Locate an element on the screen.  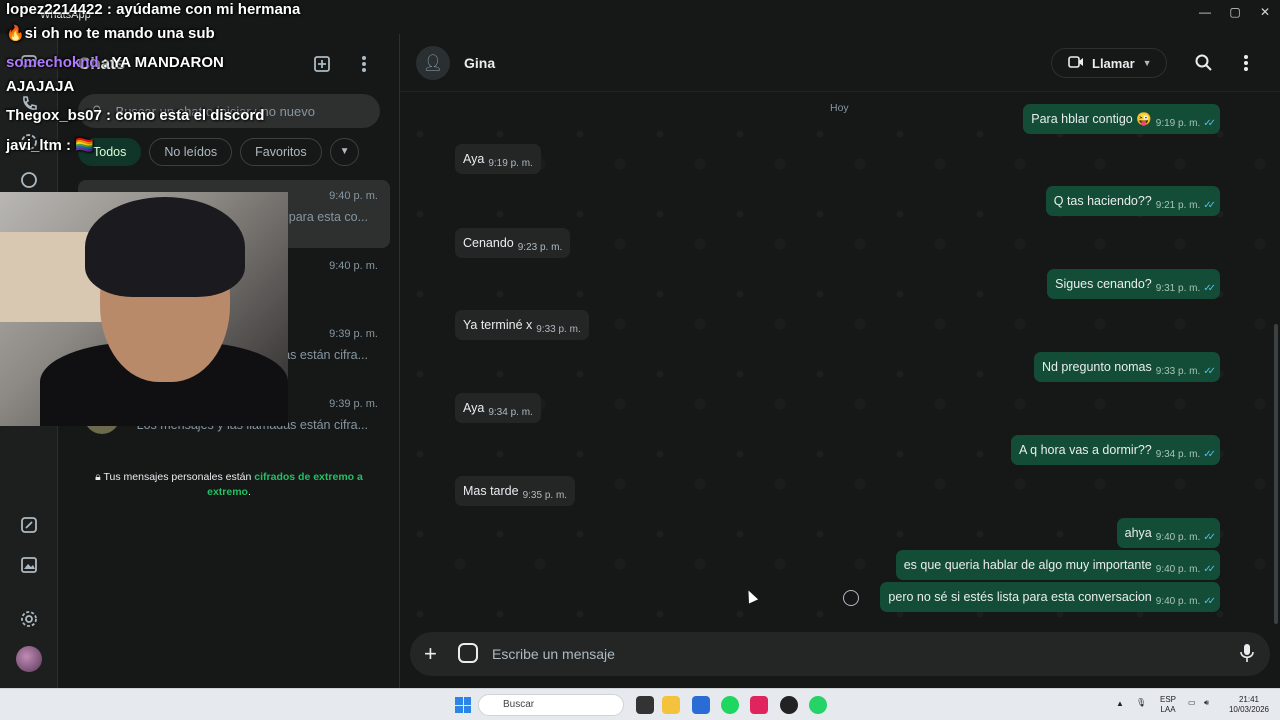
taskbar-search-label: Buscar is located at coordinates (519, 704).